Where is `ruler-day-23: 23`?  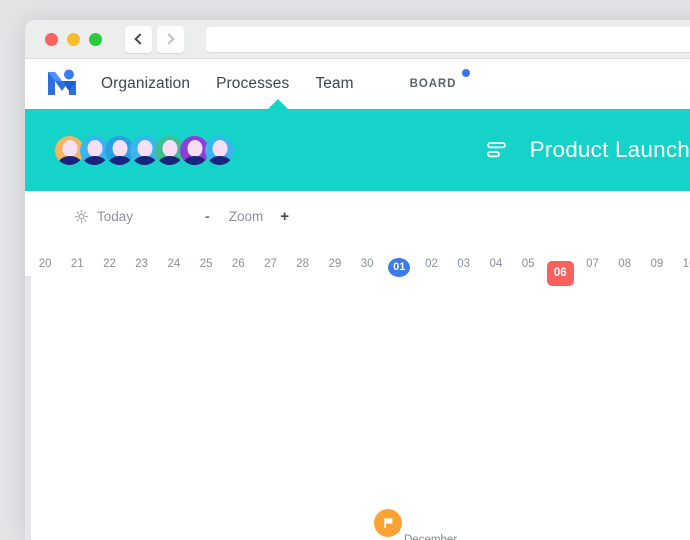 ruler-day-23: 23 is located at coordinates (142, 264).